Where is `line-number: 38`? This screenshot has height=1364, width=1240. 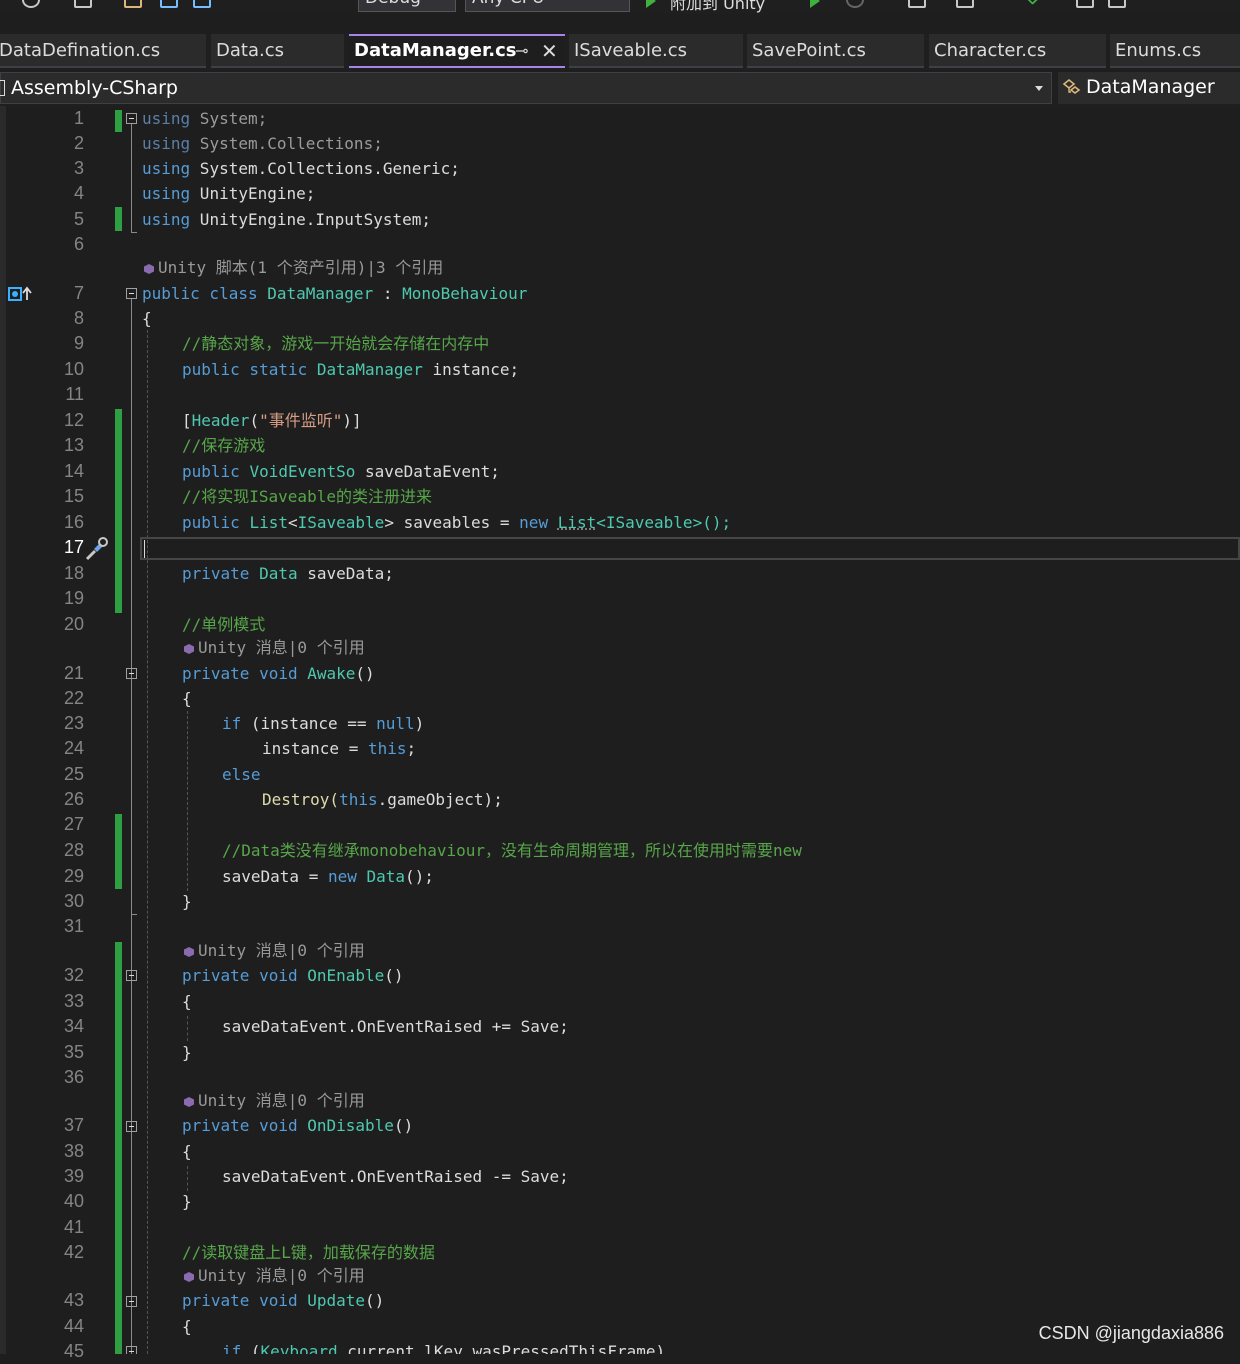 line-number: 38 is located at coordinates (73, 1151).